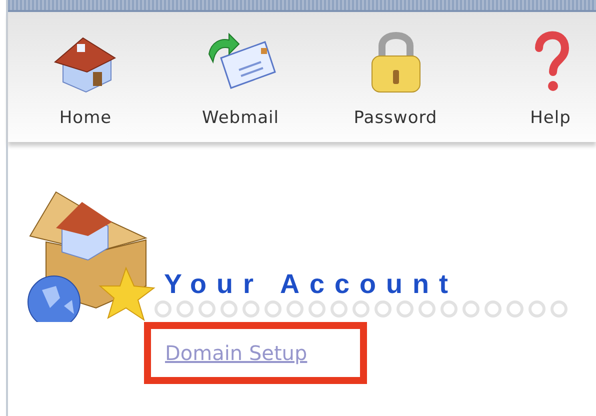 The height and width of the screenshot is (416, 596). I want to click on toolbar-button: Home, so click(85, 77).